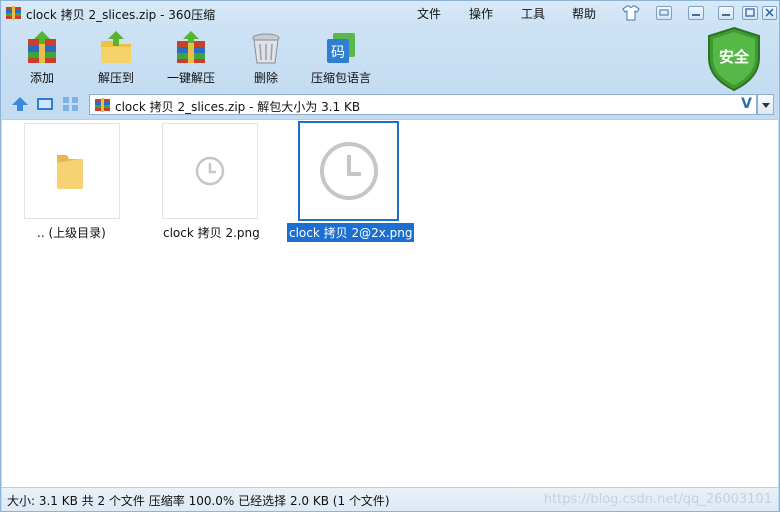 The height and width of the screenshot is (512, 780). I want to click on minimize-button, so click(726, 13).